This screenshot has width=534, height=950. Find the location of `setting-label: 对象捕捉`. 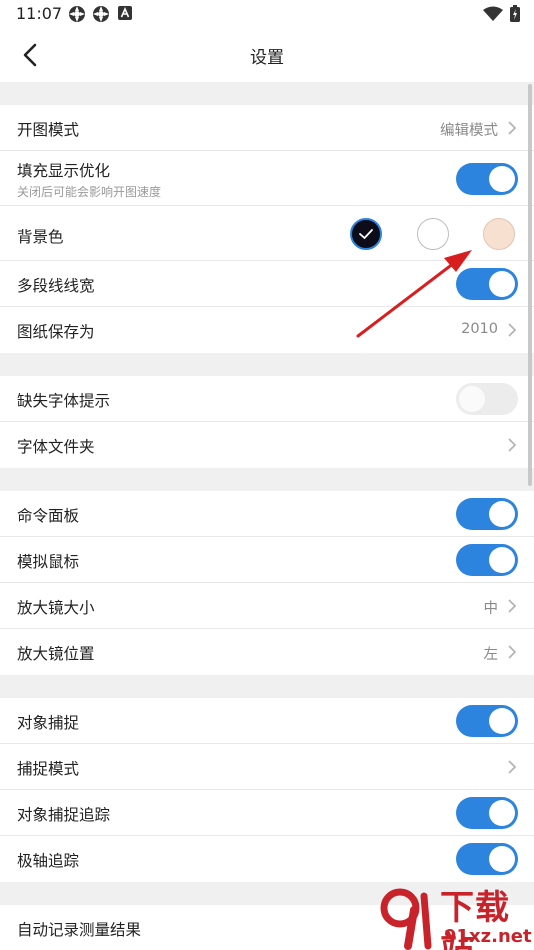

setting-label: 对象捕捉 is located at coordinates (48, 723).